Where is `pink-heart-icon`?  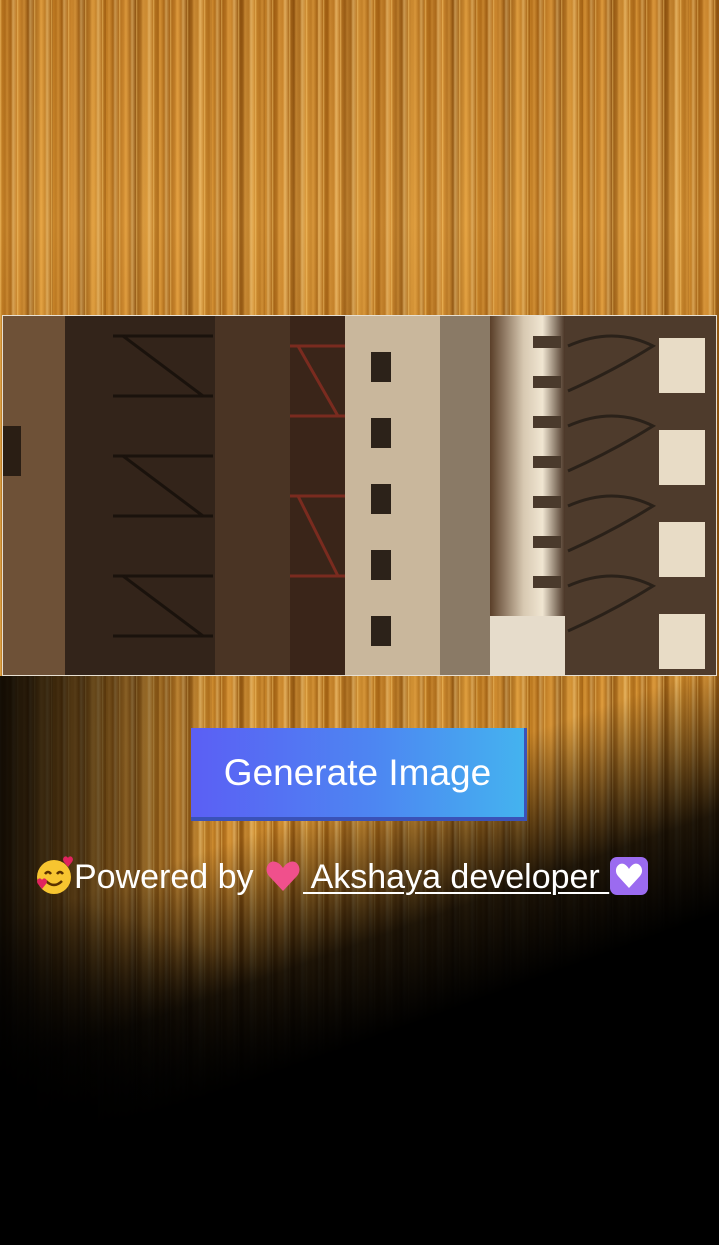 pink-heart-icon is located at coordinates (283, 876).